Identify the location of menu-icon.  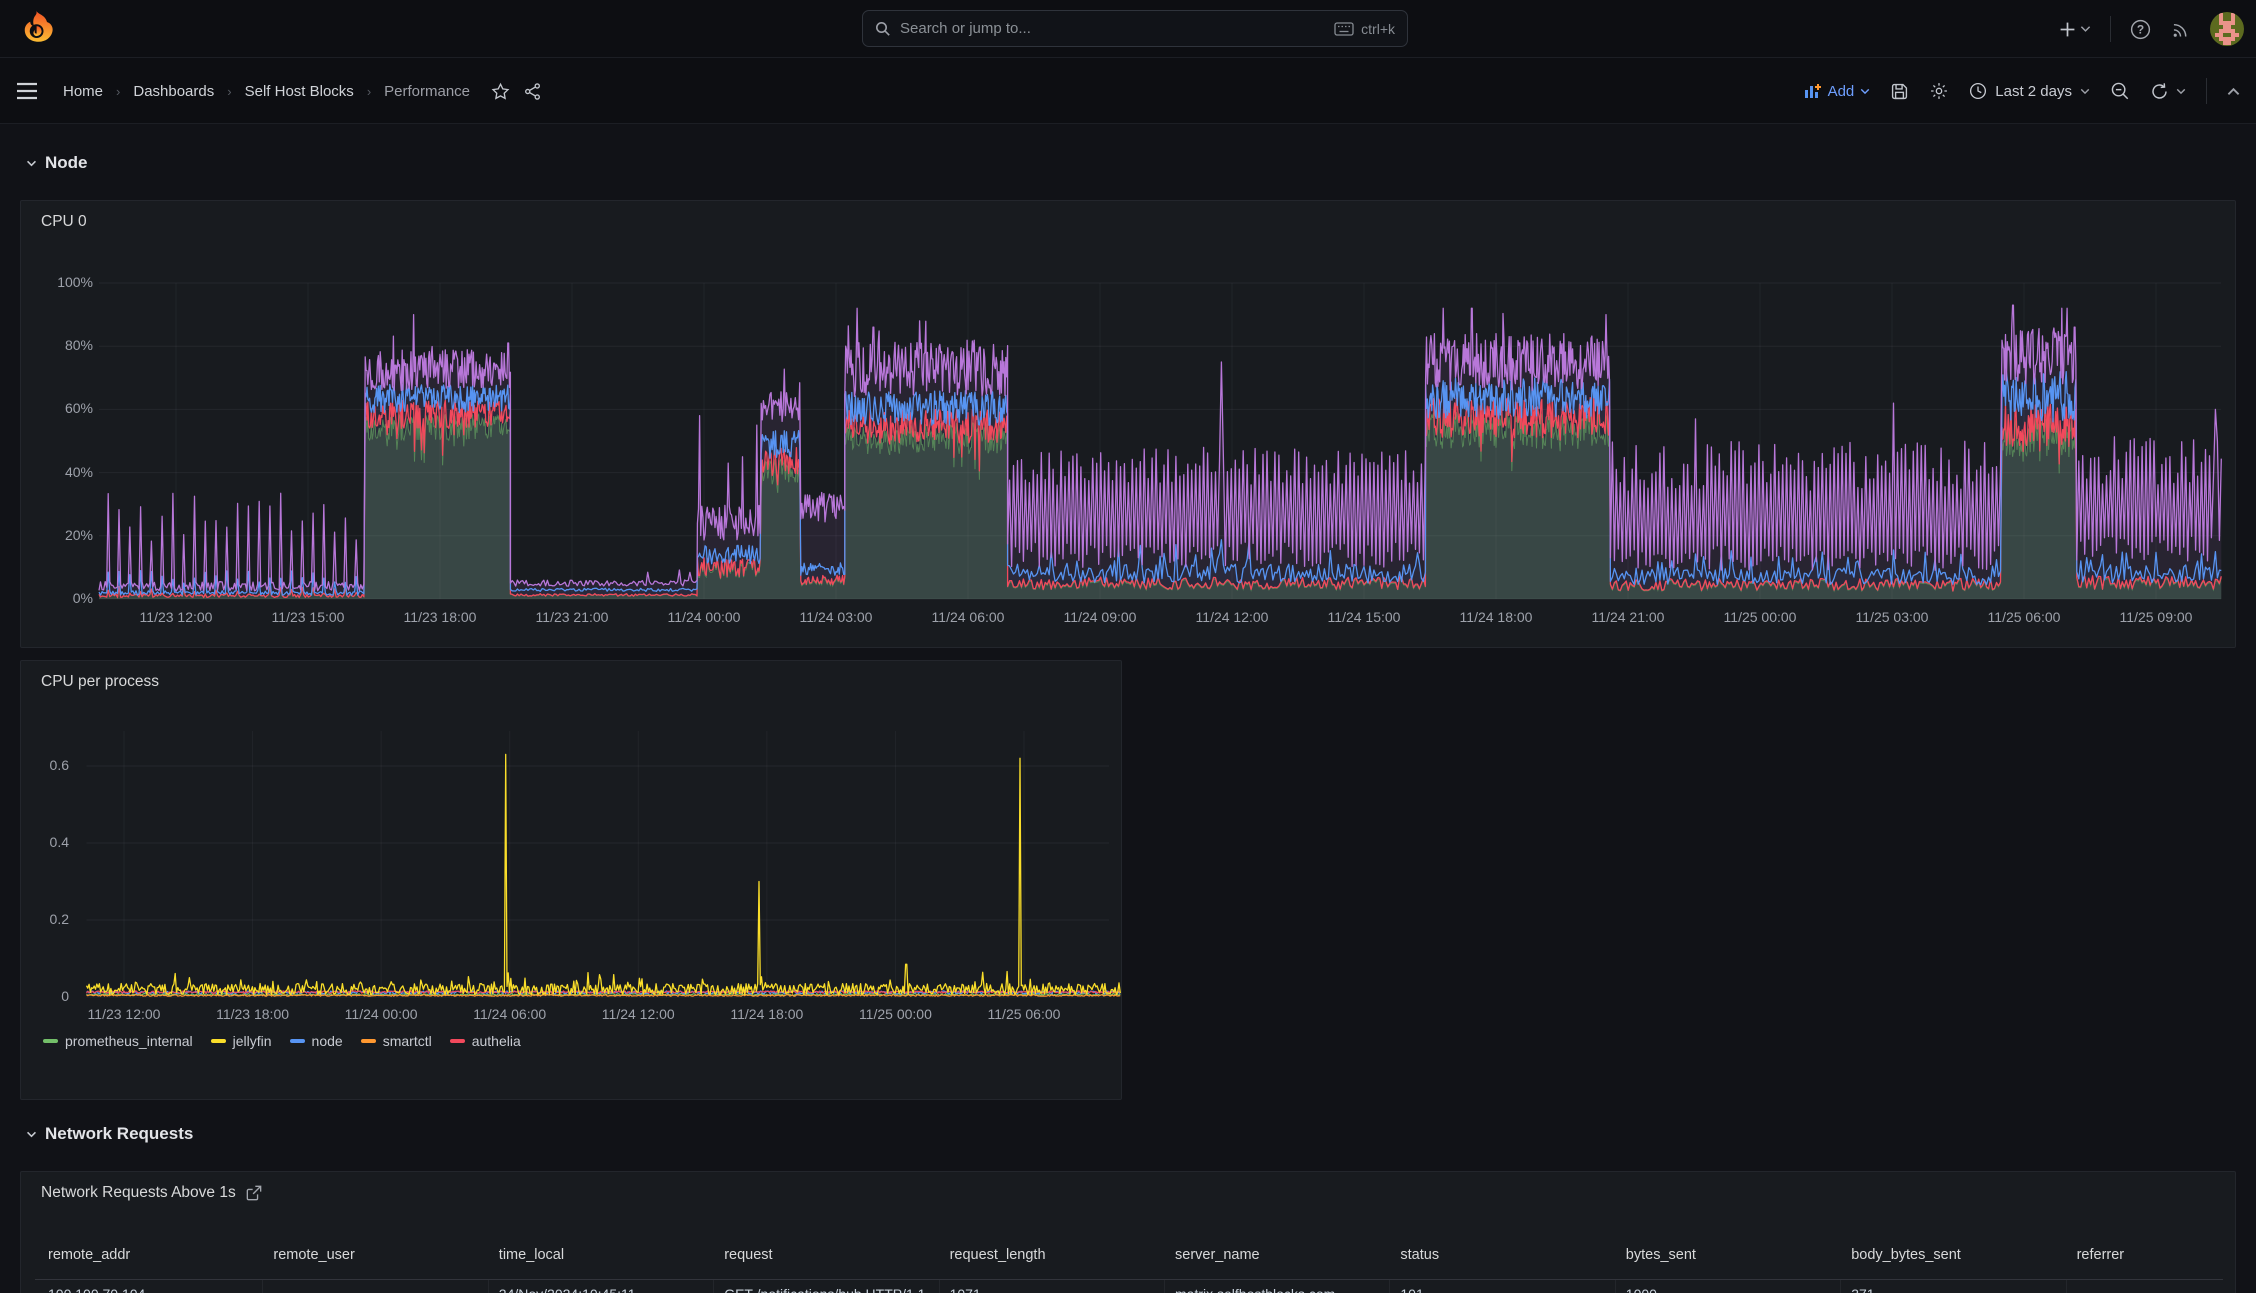
(27, 91).